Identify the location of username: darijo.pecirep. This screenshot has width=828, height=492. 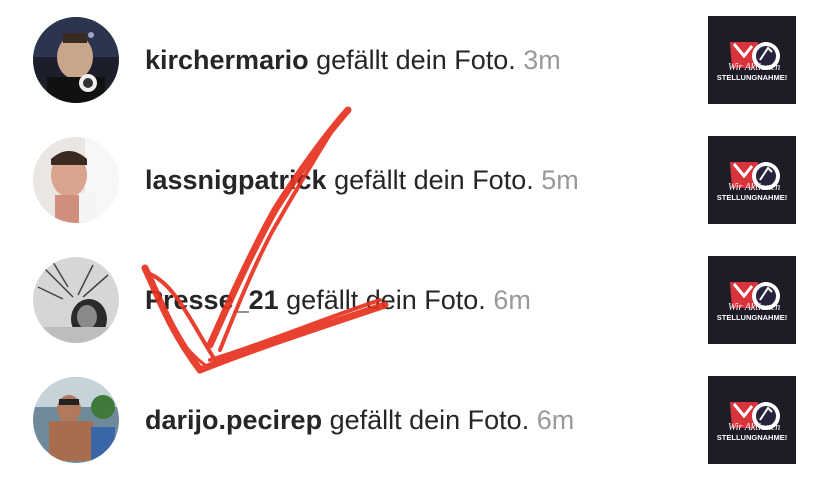
(233, 420).